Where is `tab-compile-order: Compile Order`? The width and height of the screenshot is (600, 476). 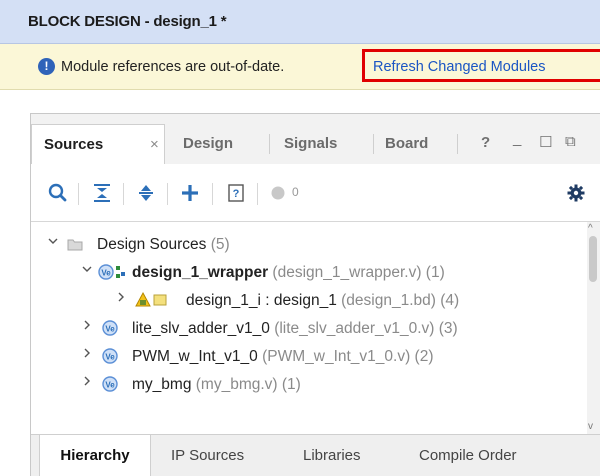
tab-compile-order: Compile Order is located at coordinates (468, 455).